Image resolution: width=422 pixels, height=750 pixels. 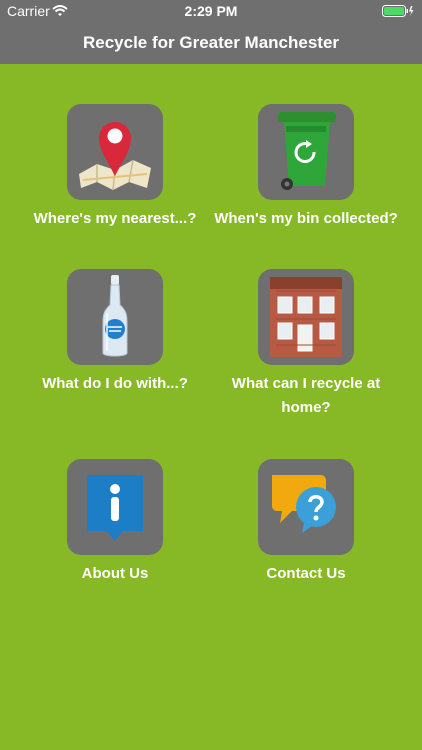 I want to click on contact-us-button, so click(x=306, y=507).